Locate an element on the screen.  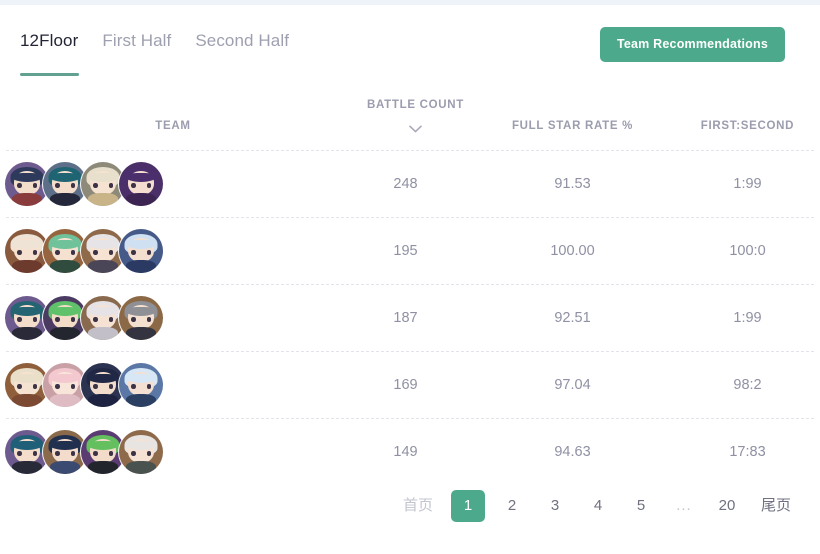
battle-count-cell: 149 is located at coordinates (405, 452).